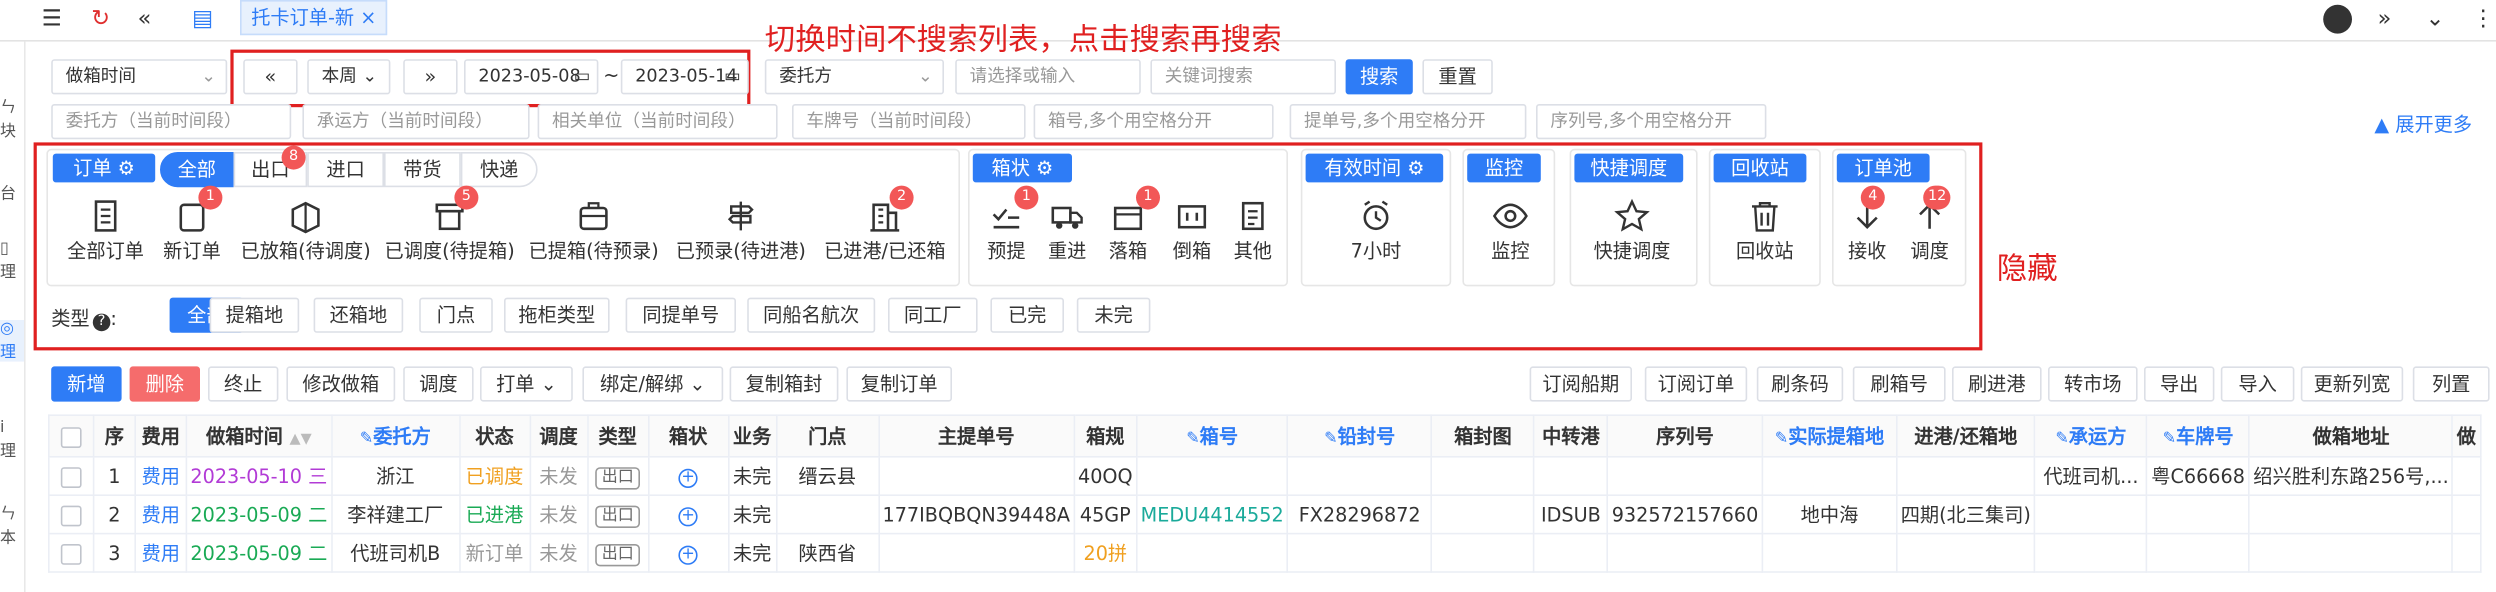 The width and height of the screenshot is (2496, 592). I want to click on refresh-icon: ↻, so click(100, 19).